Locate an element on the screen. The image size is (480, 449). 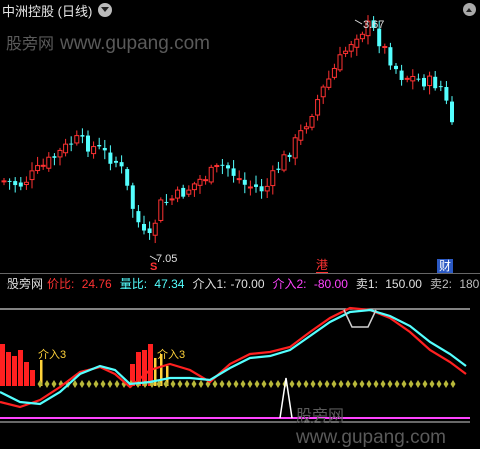
pane-divider is located at coordinates (240, 273).